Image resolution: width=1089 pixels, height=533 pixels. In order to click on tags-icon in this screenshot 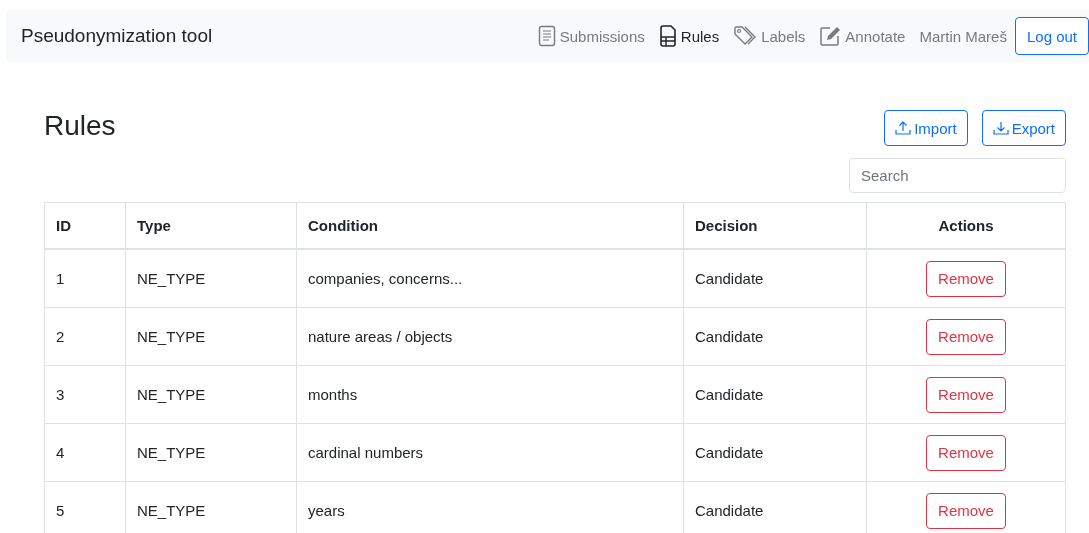, I will do `click(745, 36)`.